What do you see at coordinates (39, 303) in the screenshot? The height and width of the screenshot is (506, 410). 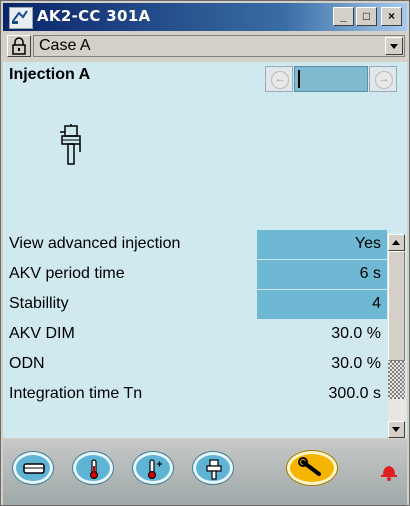 I see `param-label: Stabillity` at bounding box center [39, 303].